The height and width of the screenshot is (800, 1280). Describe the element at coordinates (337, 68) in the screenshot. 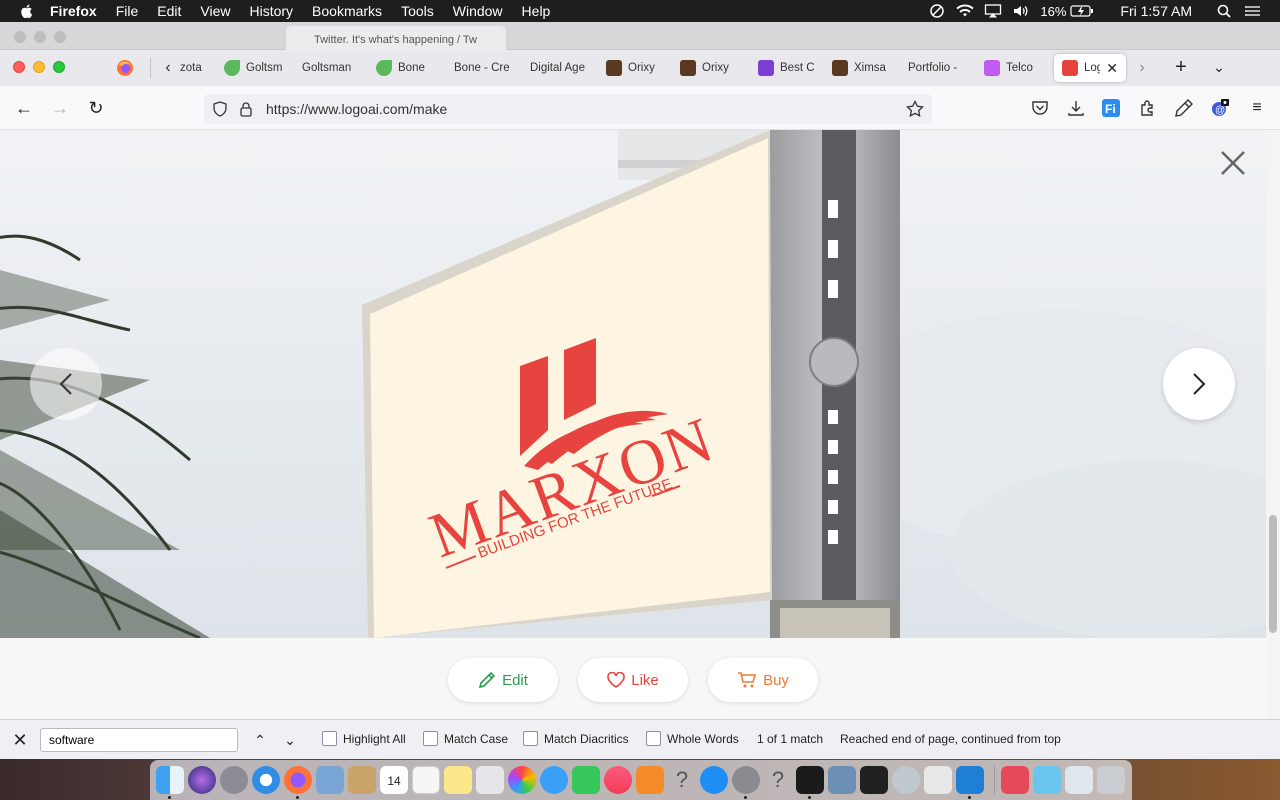

I see `tab-2: Goltsman` at that location.